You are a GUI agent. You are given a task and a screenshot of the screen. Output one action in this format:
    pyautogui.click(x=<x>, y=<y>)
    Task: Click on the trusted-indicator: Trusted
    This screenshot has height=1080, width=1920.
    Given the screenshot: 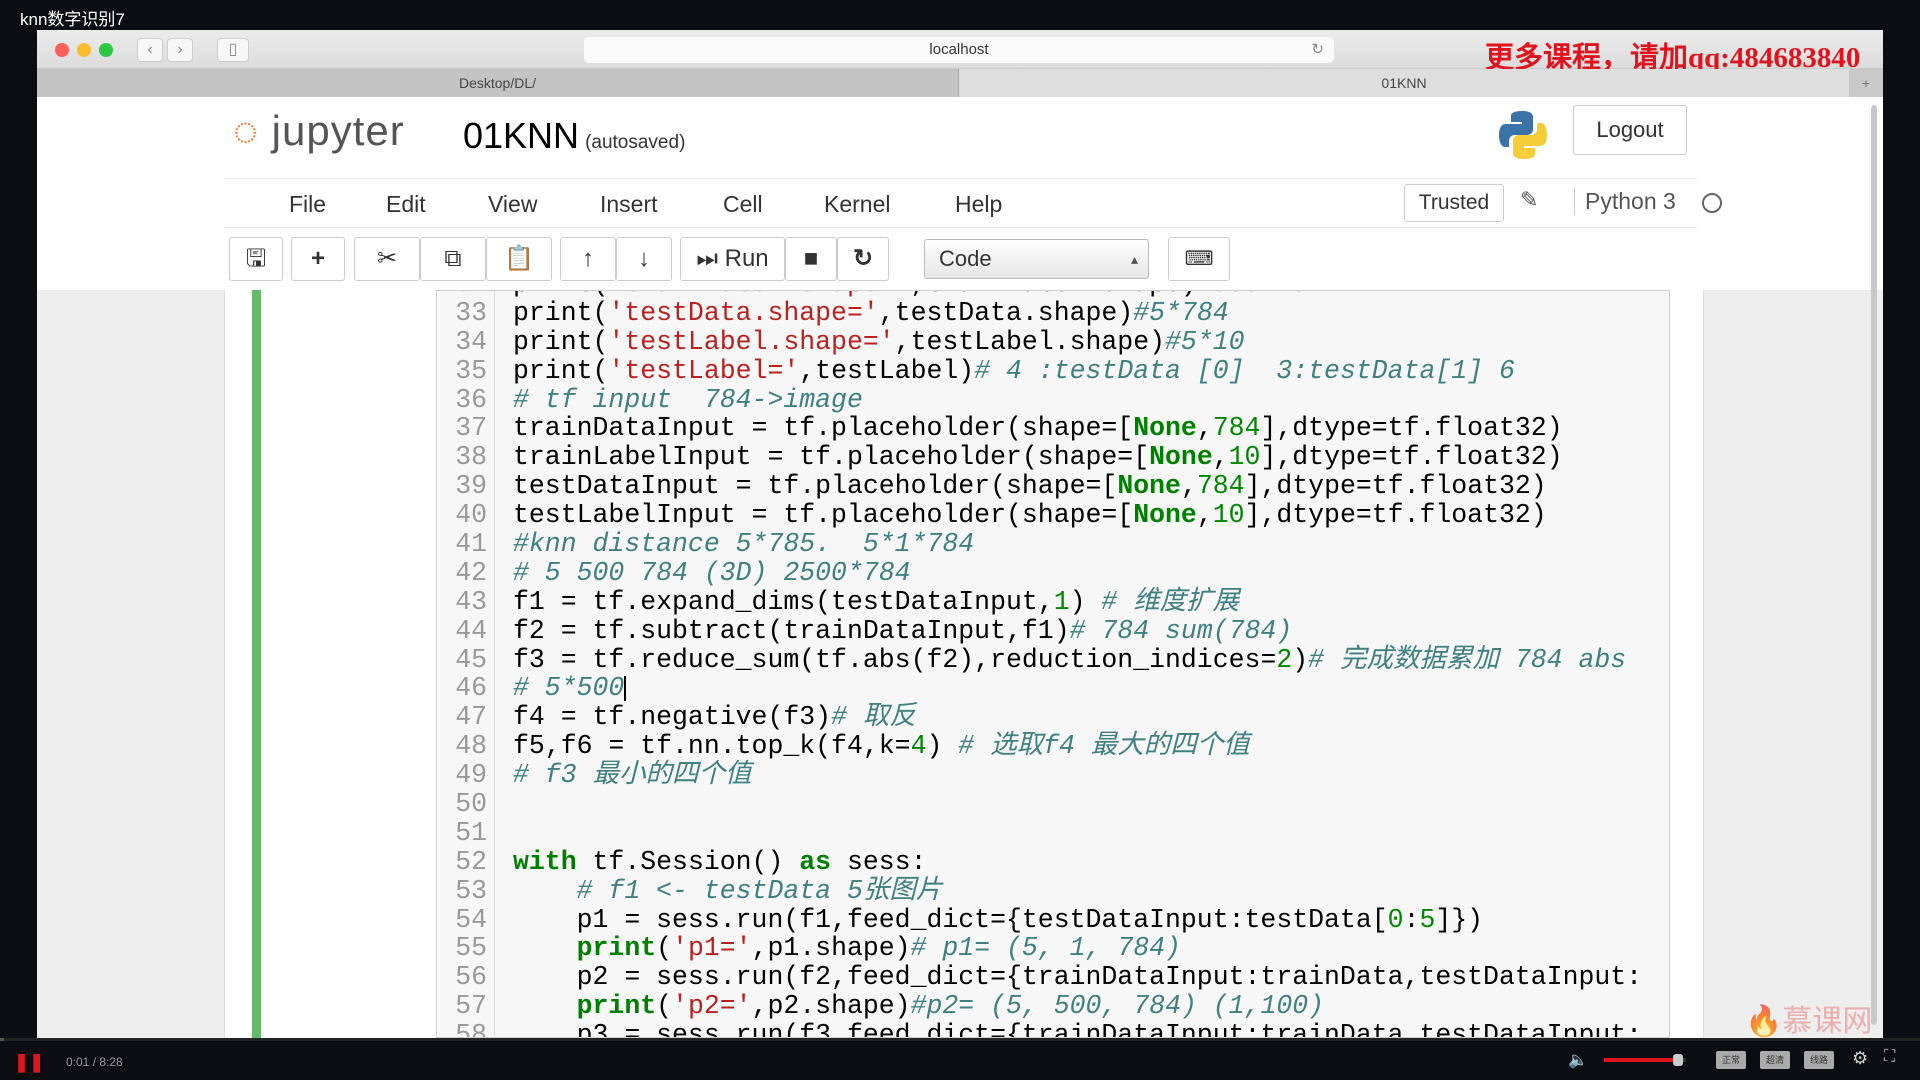 What is the action you would take?
    pyautogui.click(x=1454, y=203)
    